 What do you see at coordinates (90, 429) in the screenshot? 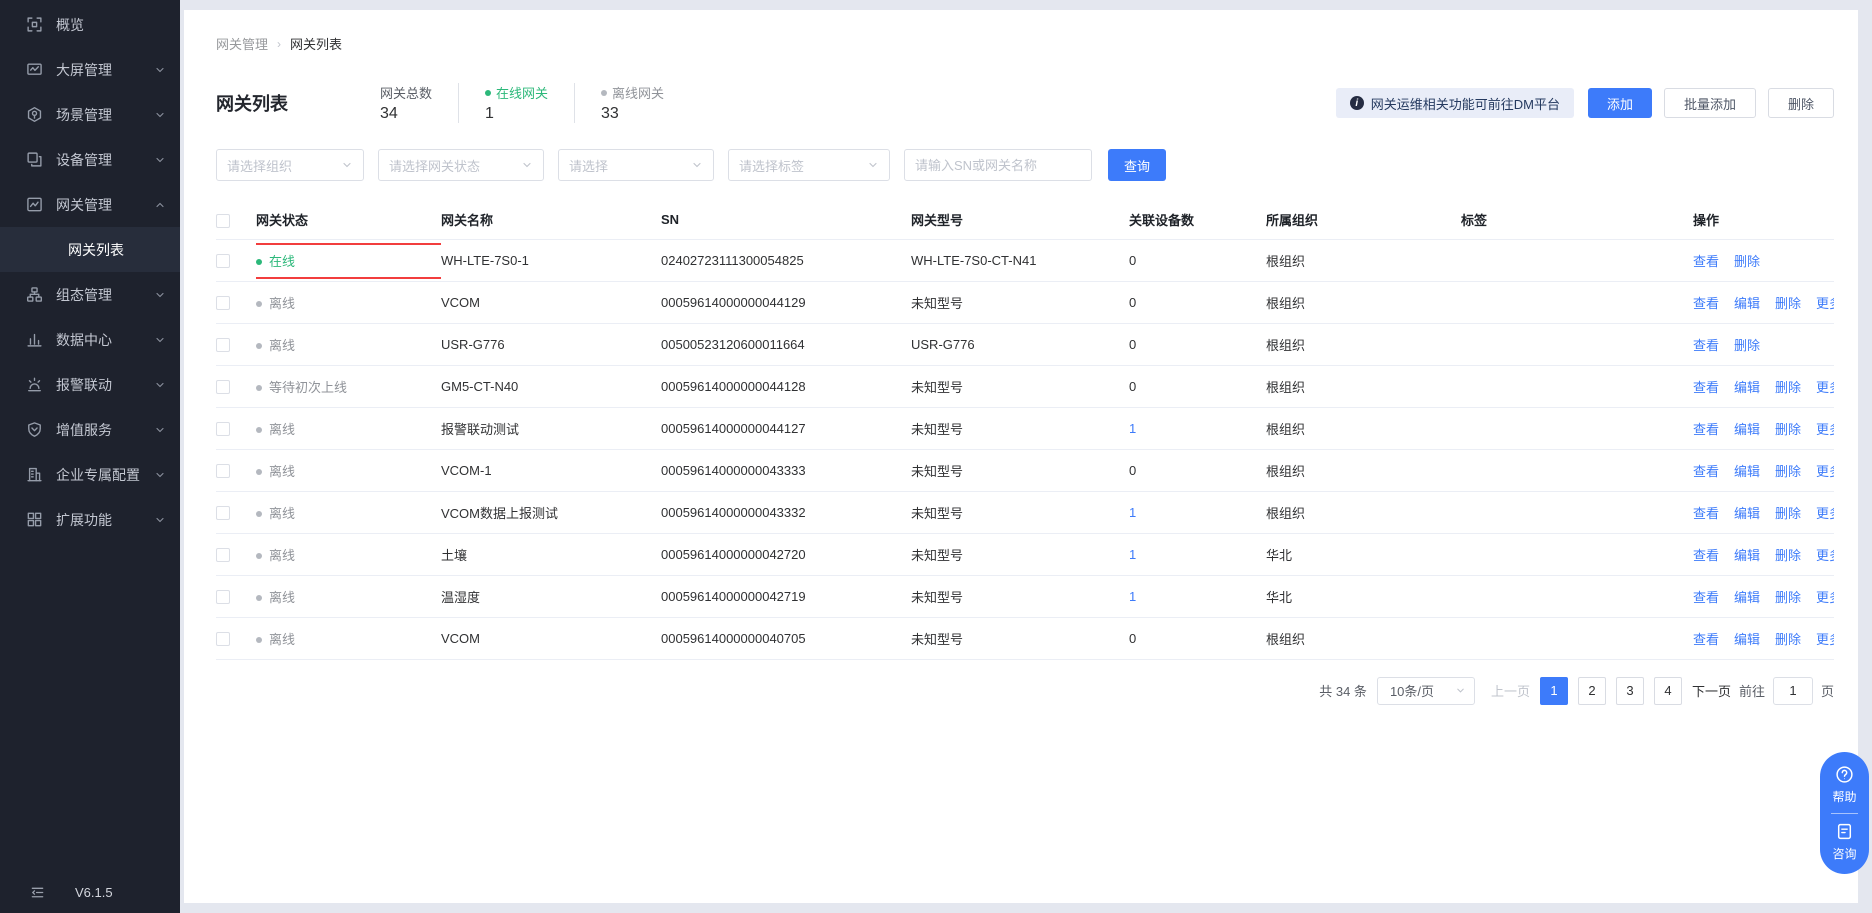
I see `sidebar-item: 增值服务` at bounding box center [90, 429].